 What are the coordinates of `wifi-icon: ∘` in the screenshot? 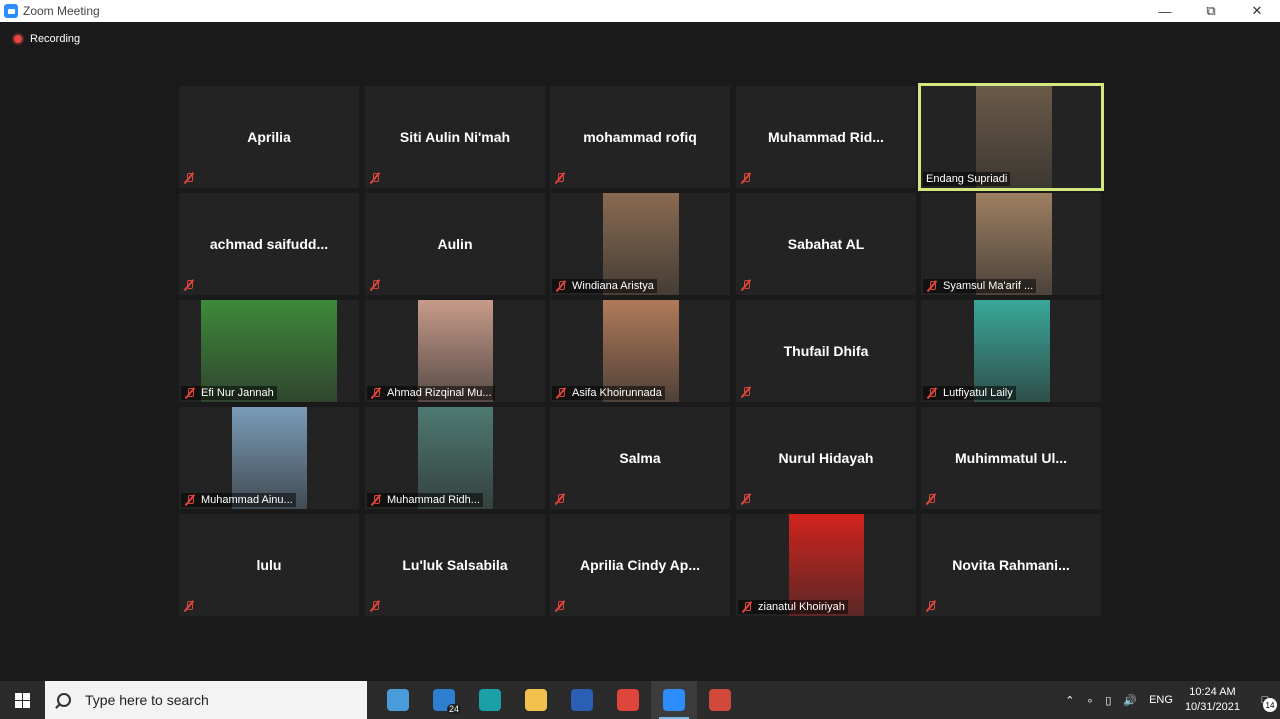 It's located at (1089, 700).